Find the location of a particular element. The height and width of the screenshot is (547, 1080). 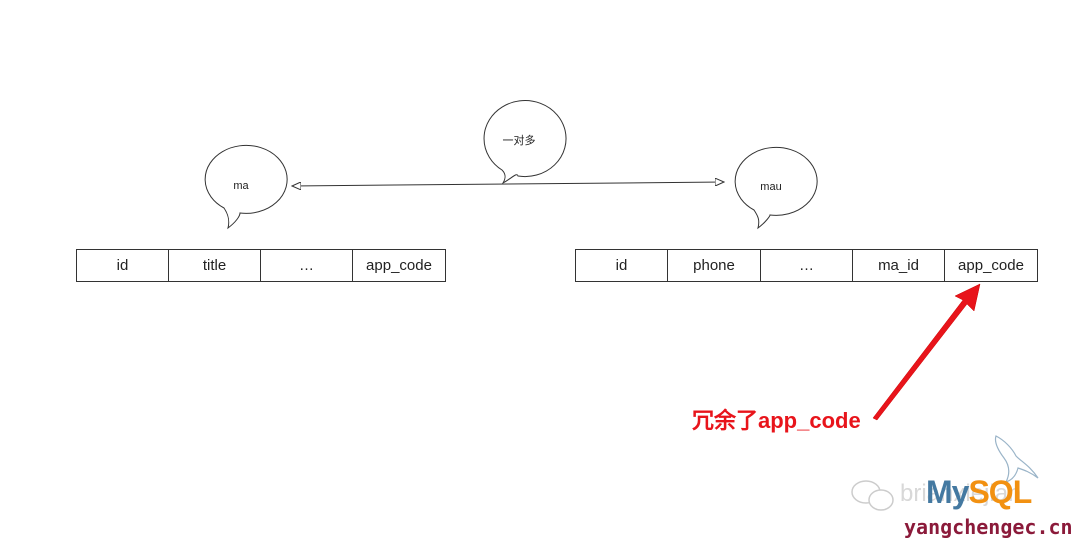

column-cell: title is located at coordinates (215, 265).